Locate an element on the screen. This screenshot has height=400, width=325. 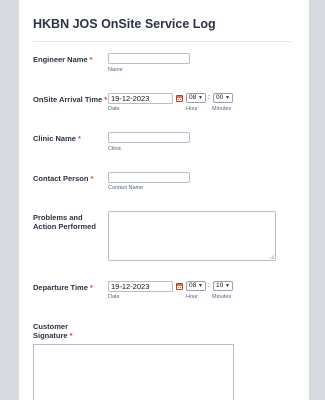
engineer-name-label-text: Engineer Name is located at coordinates (60, 59).